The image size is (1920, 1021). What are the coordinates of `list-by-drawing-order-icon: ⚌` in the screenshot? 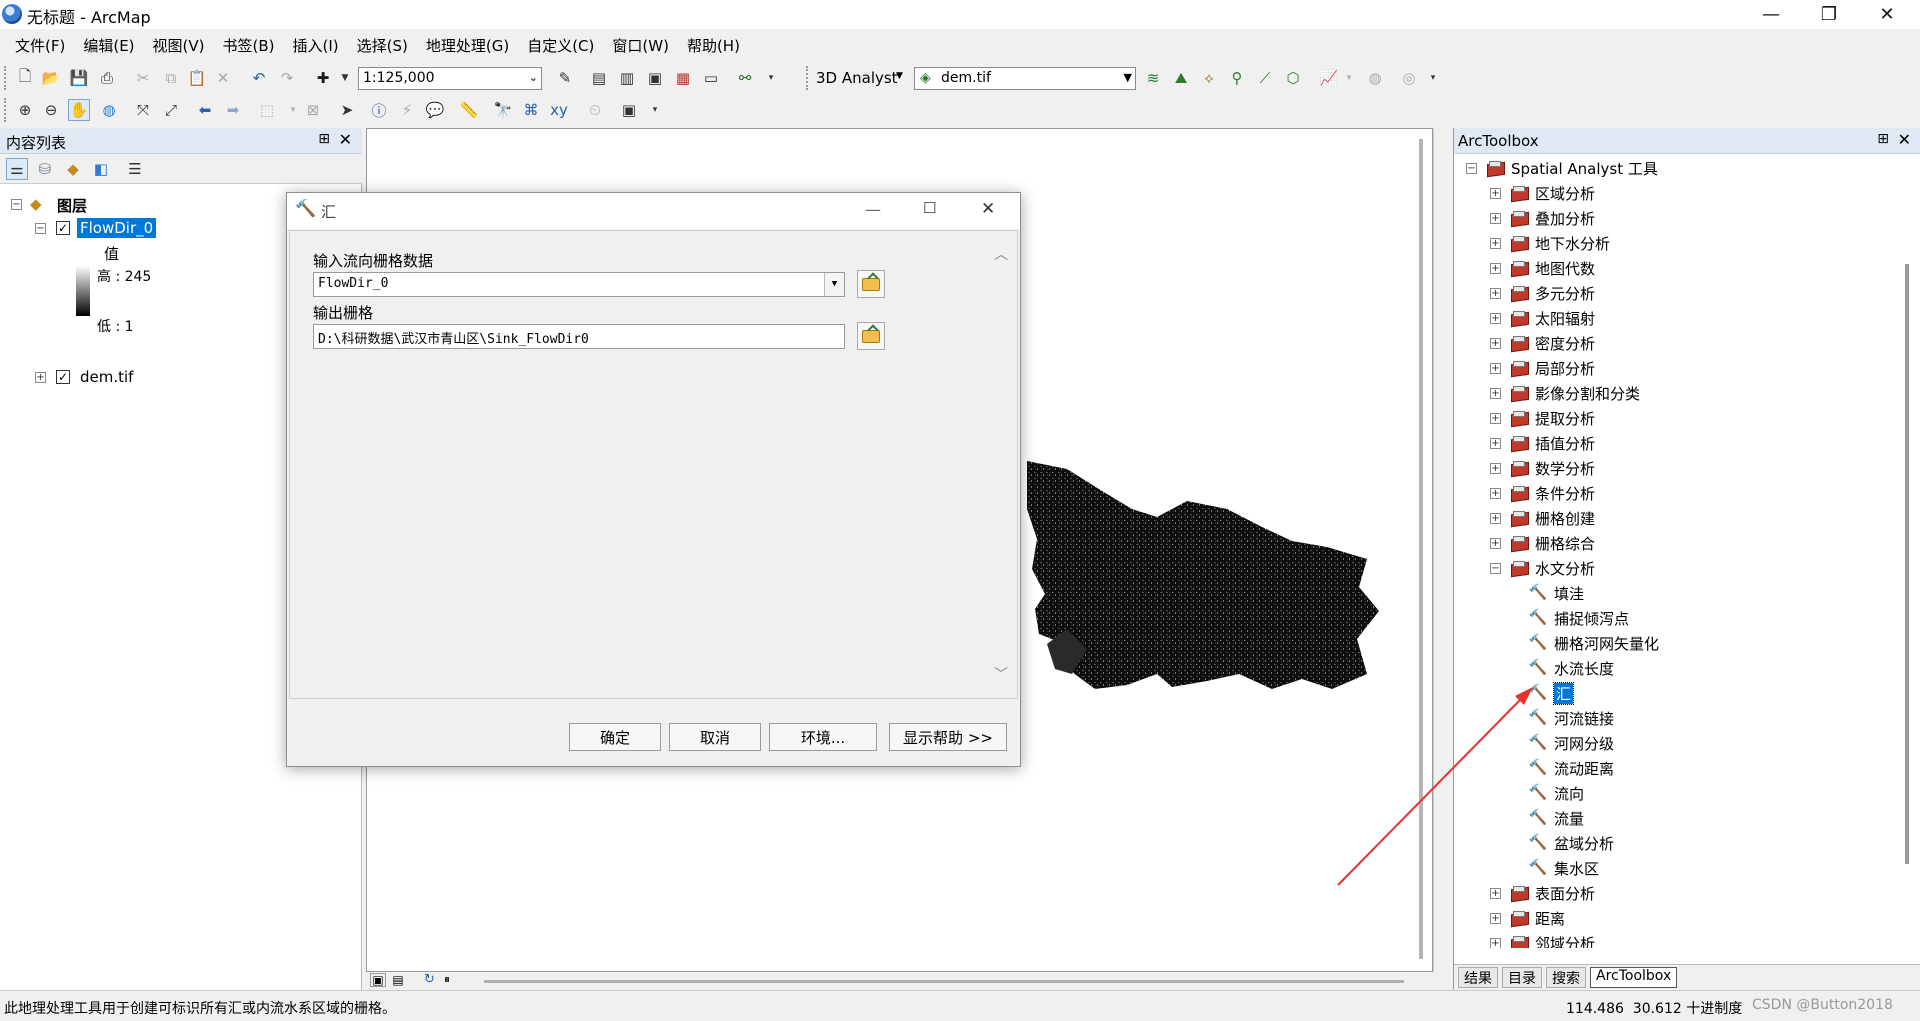 It's located at (17, 169).